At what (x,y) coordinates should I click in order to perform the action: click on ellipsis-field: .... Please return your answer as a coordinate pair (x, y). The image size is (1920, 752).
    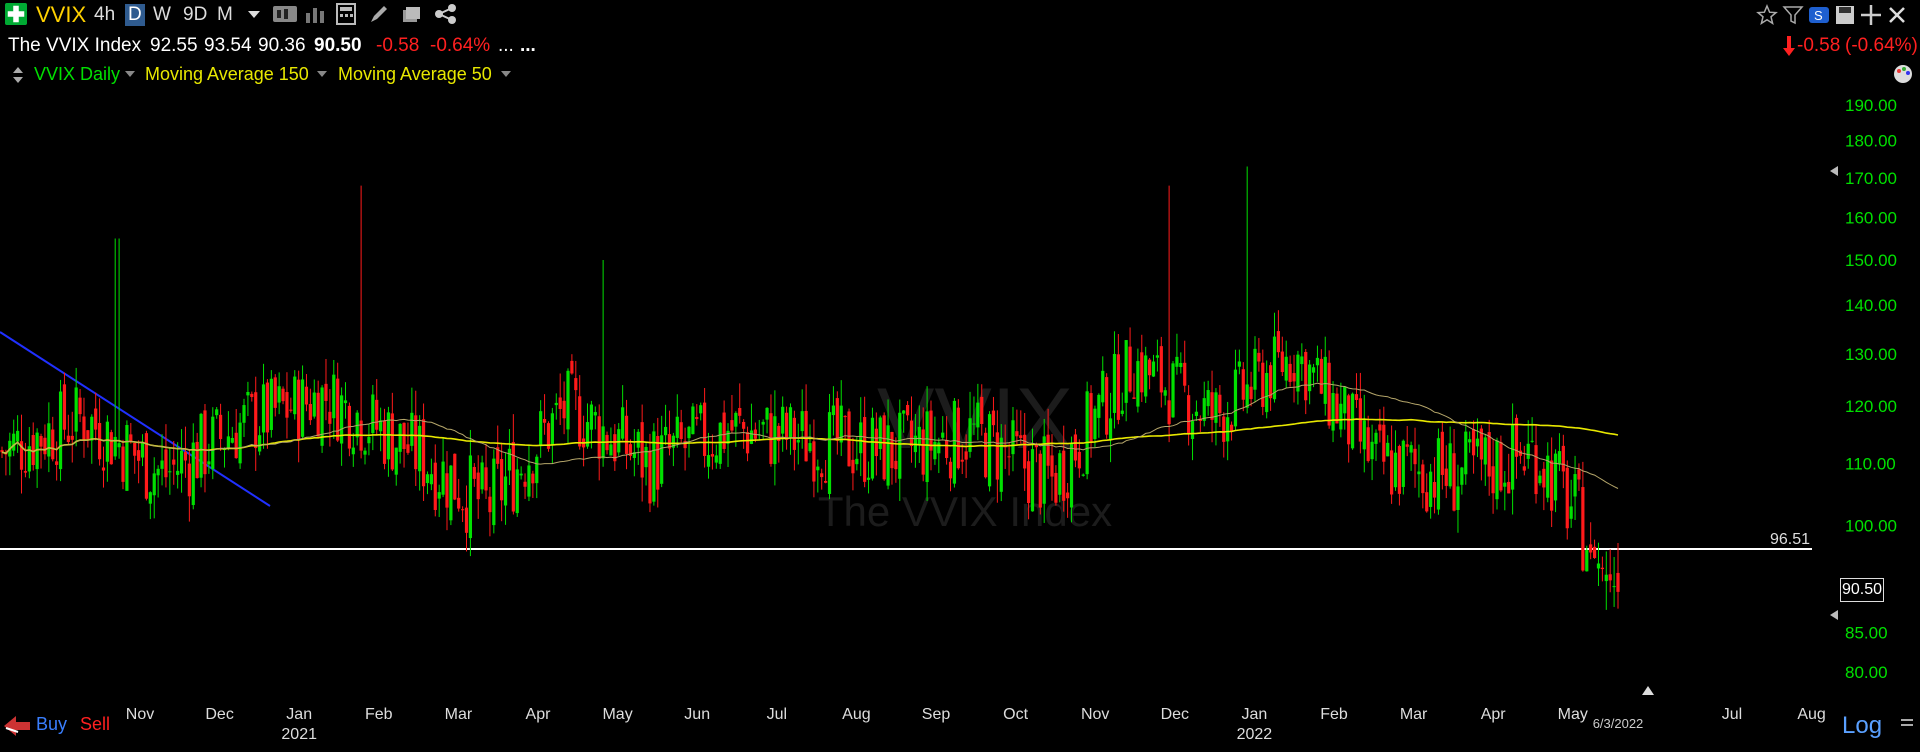
    Looking at the image, I should click on (506, 45).